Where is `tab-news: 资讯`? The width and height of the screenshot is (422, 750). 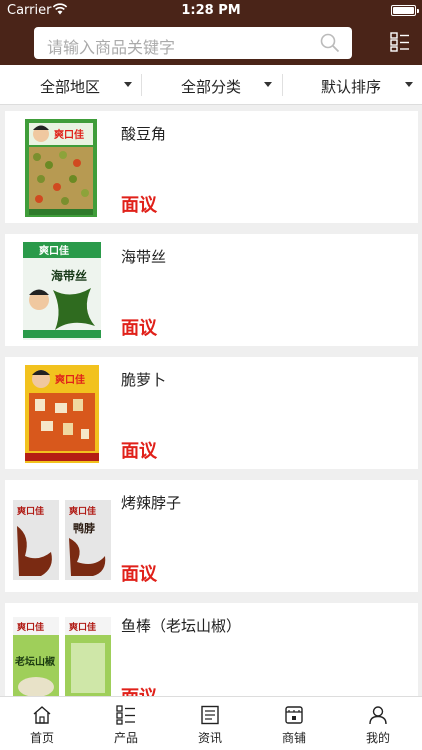
tab-news: 资讯 is located at coordinates (210, 723).